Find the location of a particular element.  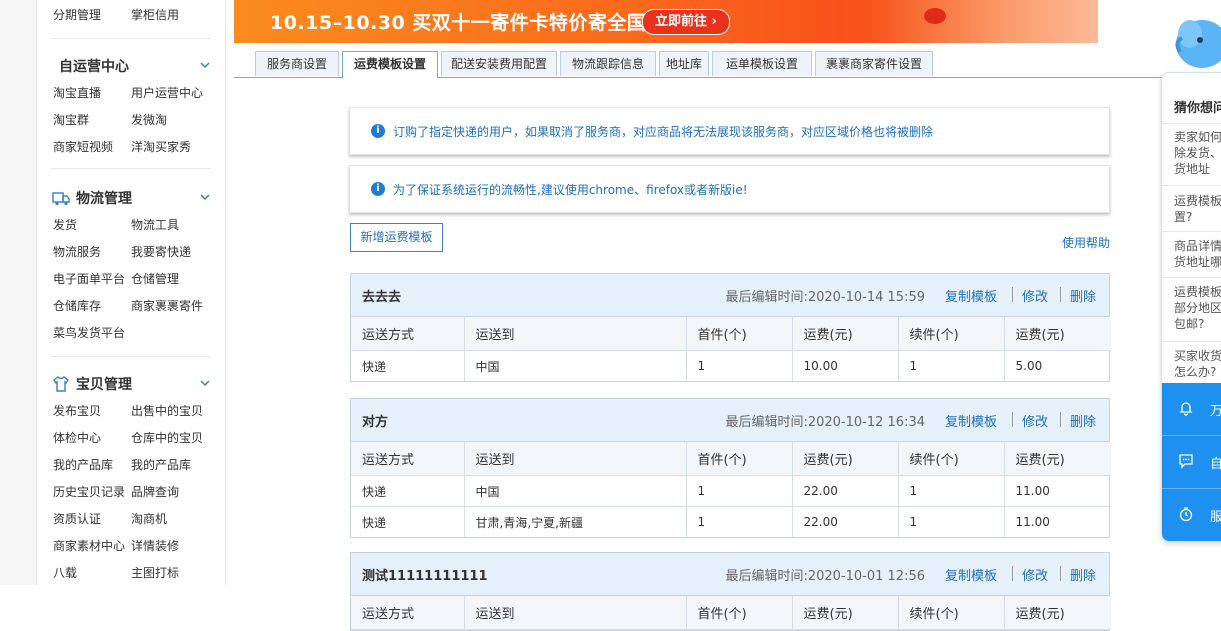

column-header: 首件(个) is located at coordinates (739, 334).